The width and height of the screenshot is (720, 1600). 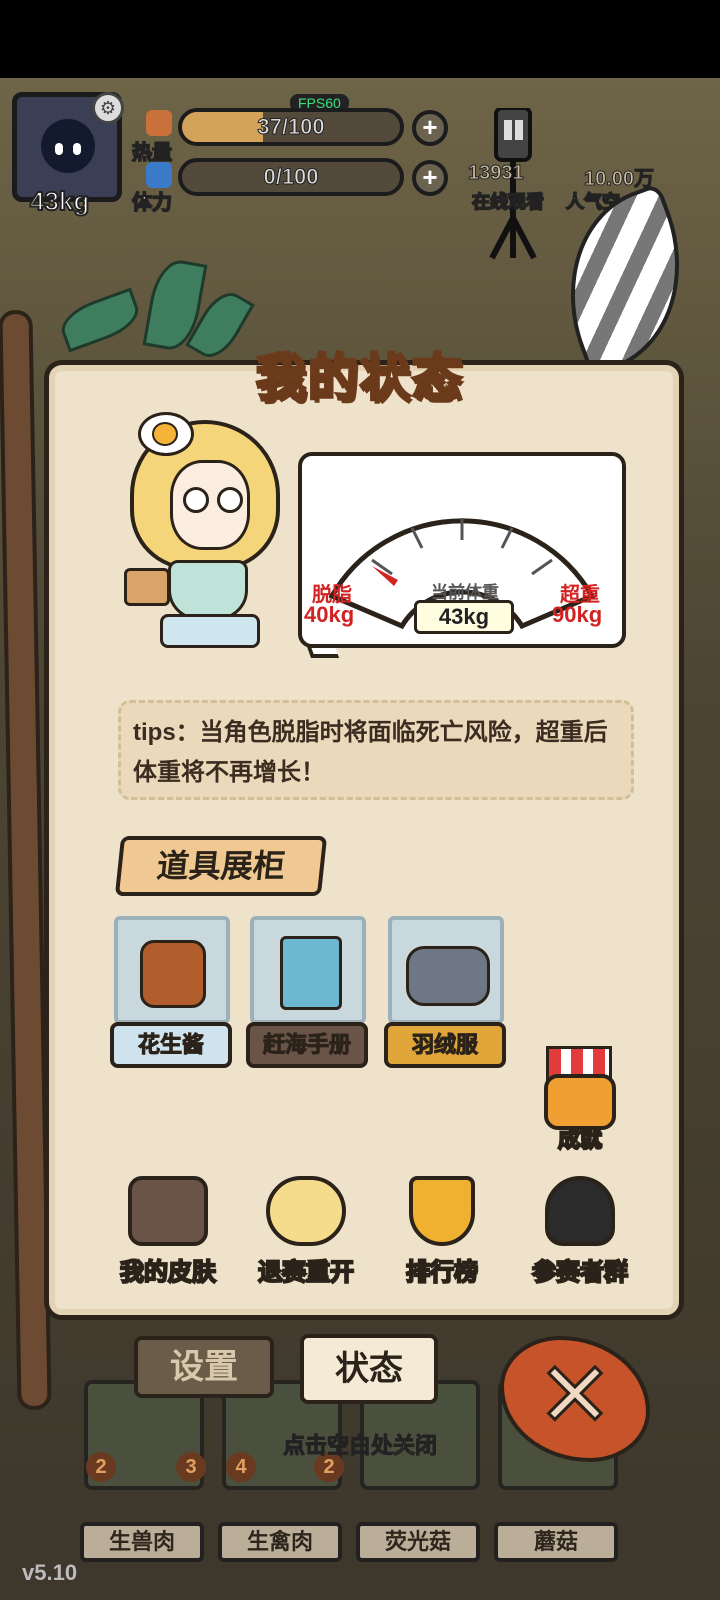 What do you see at coordinates (108, 108) in the screenshot?
I see `gear-icon: ⚙` at bounding box center [108, 108].